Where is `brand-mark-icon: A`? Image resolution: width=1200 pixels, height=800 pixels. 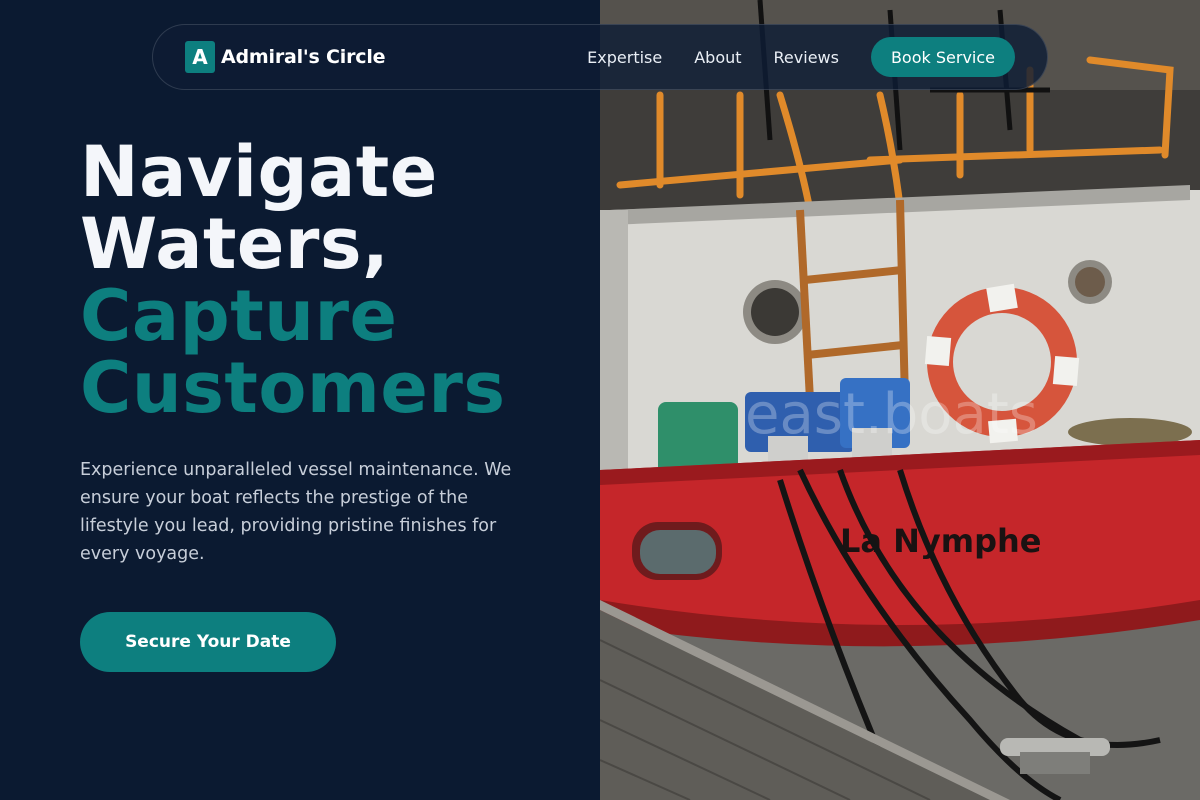
brand-mark-icon: A is located at coordinates (200, 57).